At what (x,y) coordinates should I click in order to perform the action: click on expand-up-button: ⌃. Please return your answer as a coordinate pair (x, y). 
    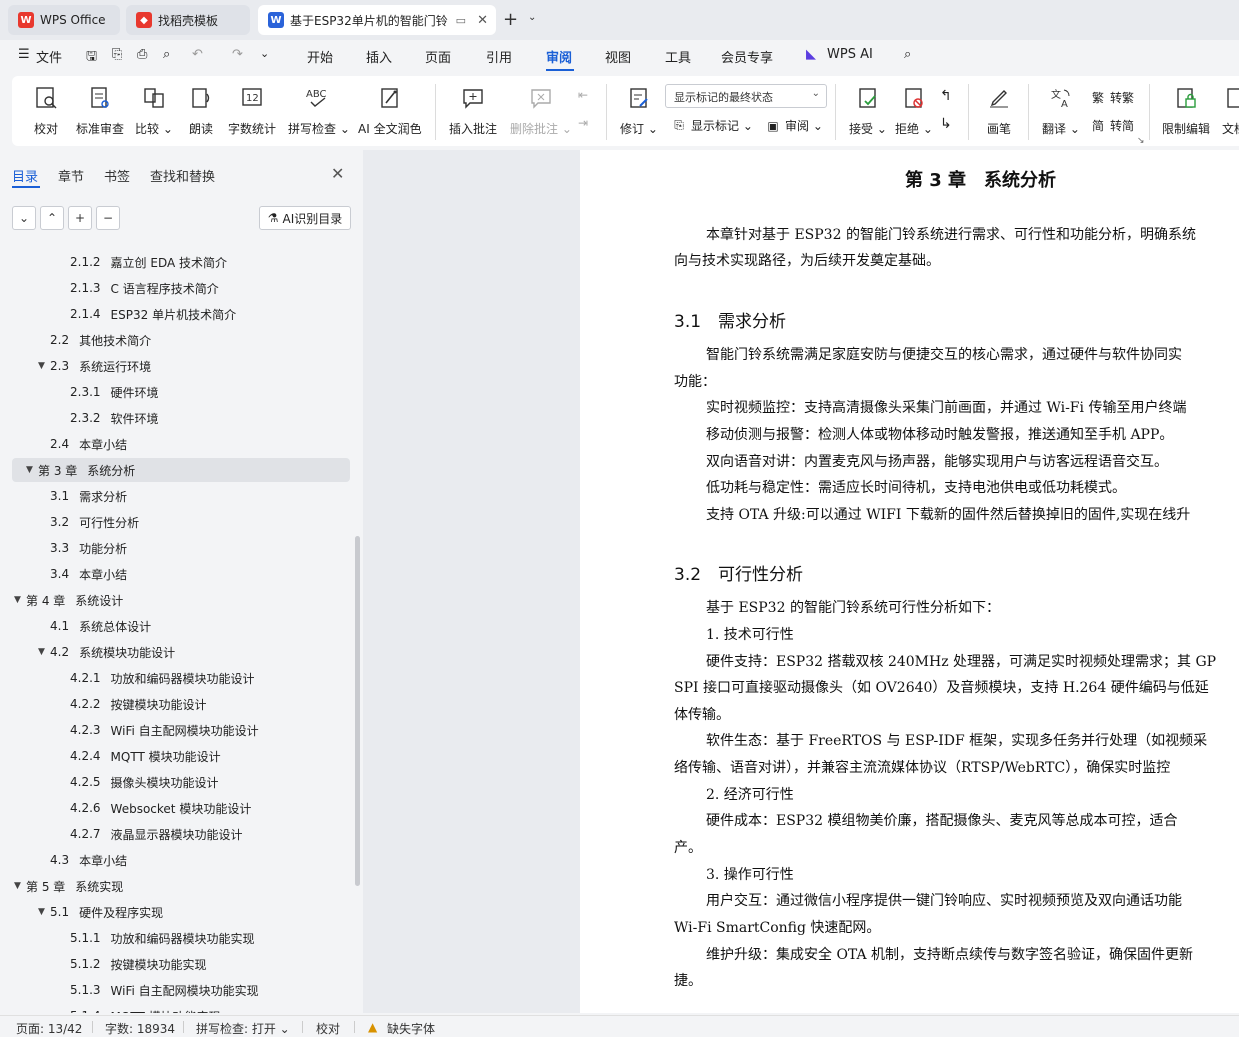
    Looking at the image, I should click on (52, 218).